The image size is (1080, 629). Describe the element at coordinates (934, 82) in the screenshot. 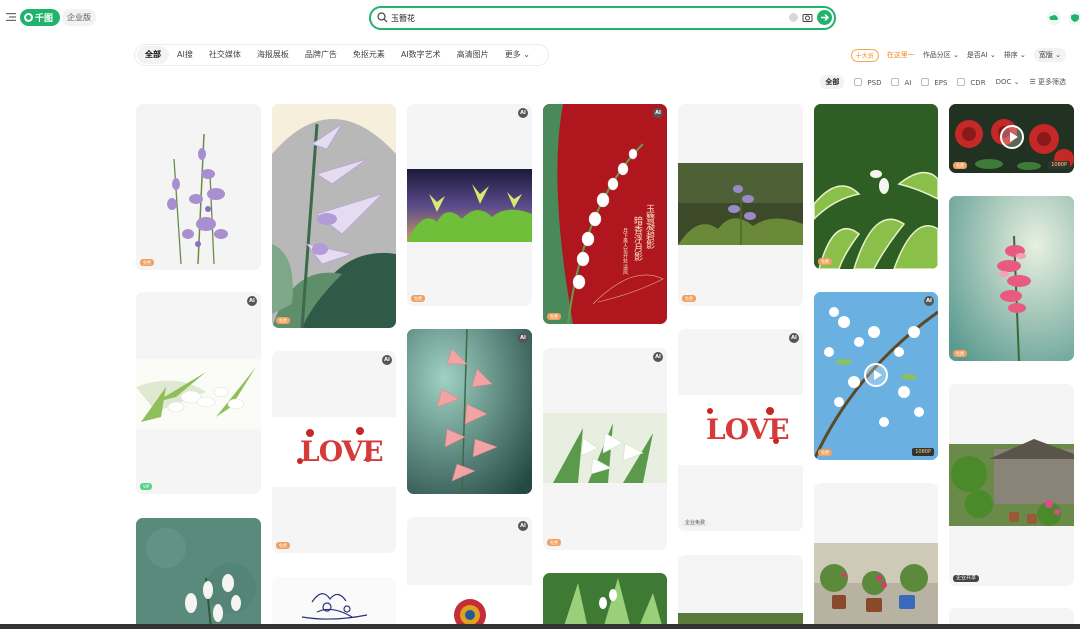

I see `format-eps: EPS` at that location.